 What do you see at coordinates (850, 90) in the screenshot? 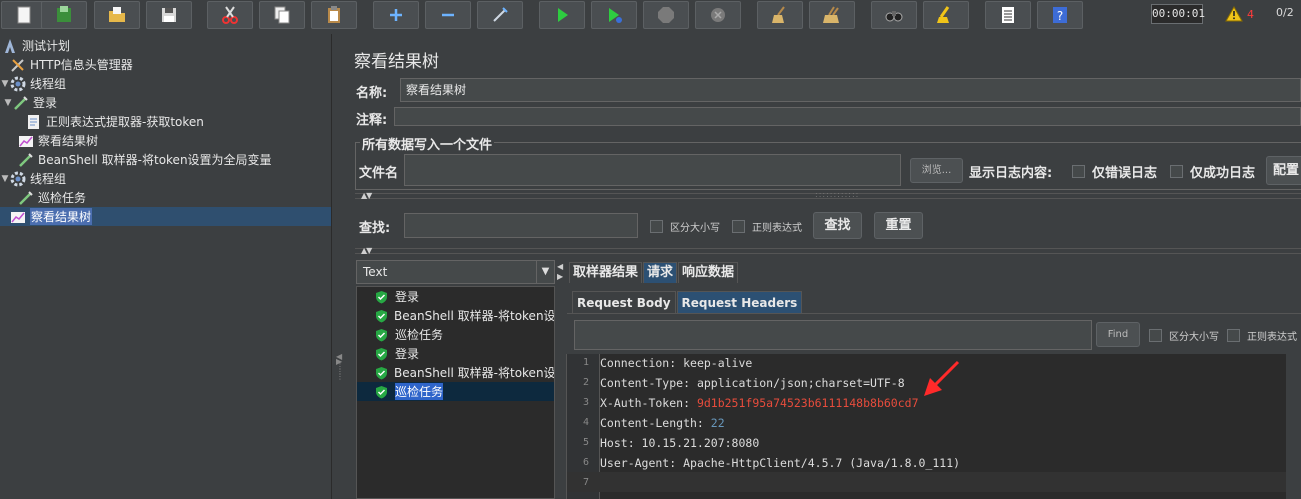
I see `name-field: 察看结果树` at bounding box center [850, 90].